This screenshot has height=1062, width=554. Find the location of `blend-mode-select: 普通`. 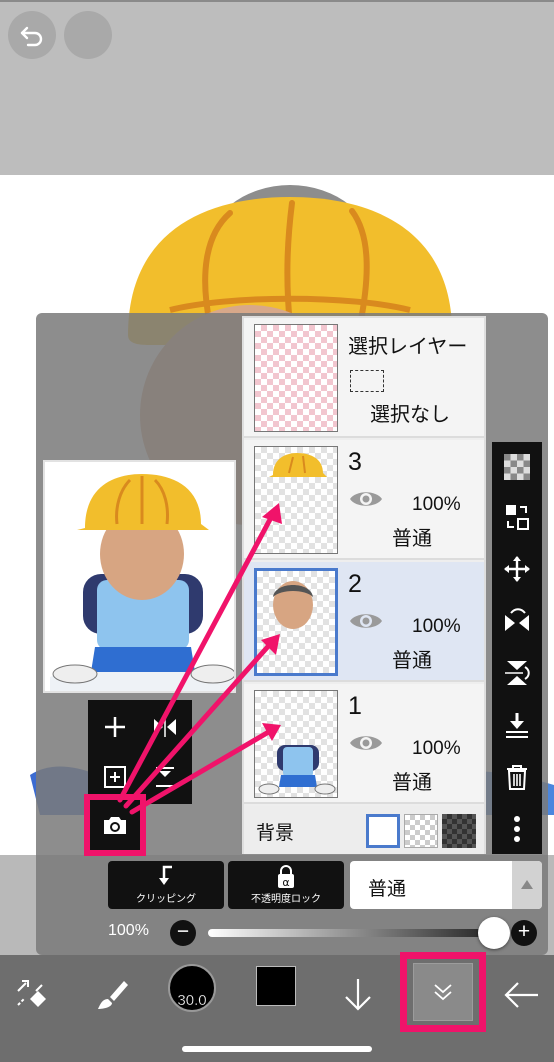

blend-mode-select: 普通 is located at coordinates (446, 885).